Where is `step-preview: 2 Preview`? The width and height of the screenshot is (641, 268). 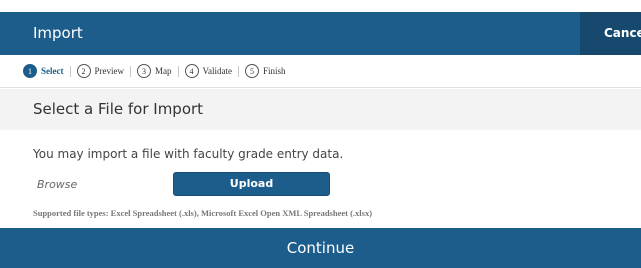
step-preview: 2 Preview is located at coordinates (100, 71).